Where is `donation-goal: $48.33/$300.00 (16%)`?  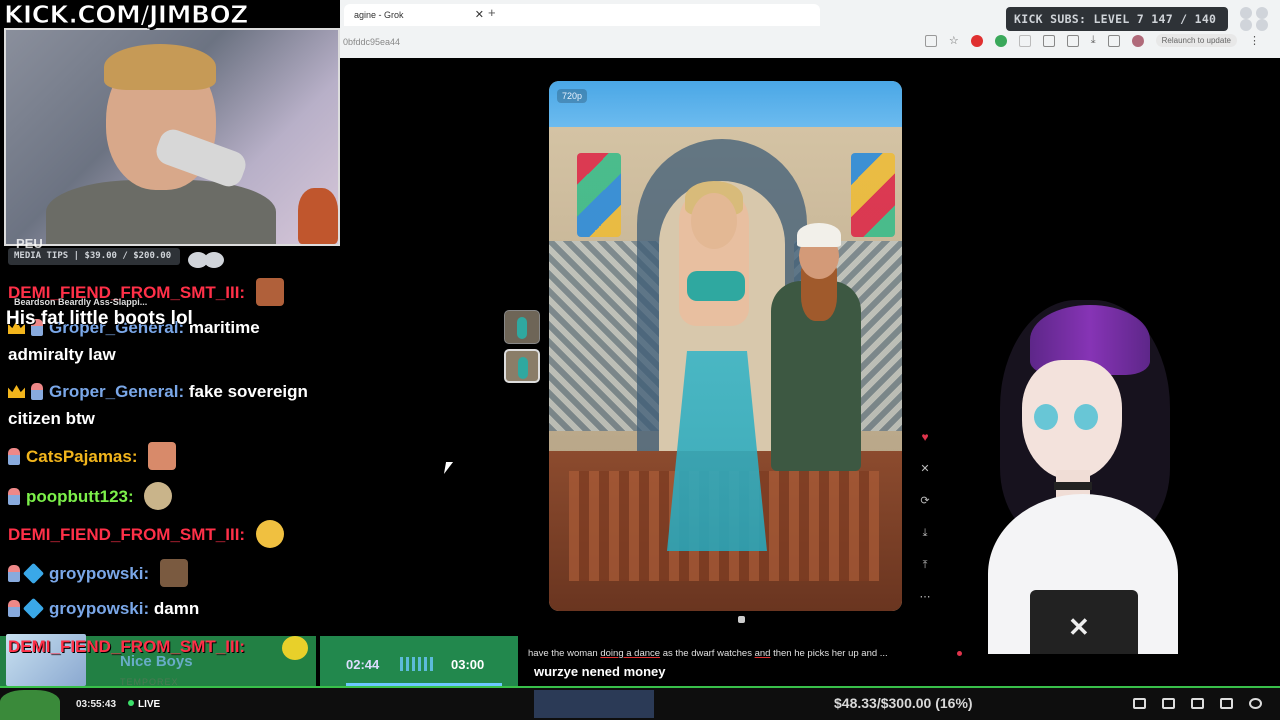
donation-goal: $48.33/$300.00 (16%) is located at coordinates (903, 703).